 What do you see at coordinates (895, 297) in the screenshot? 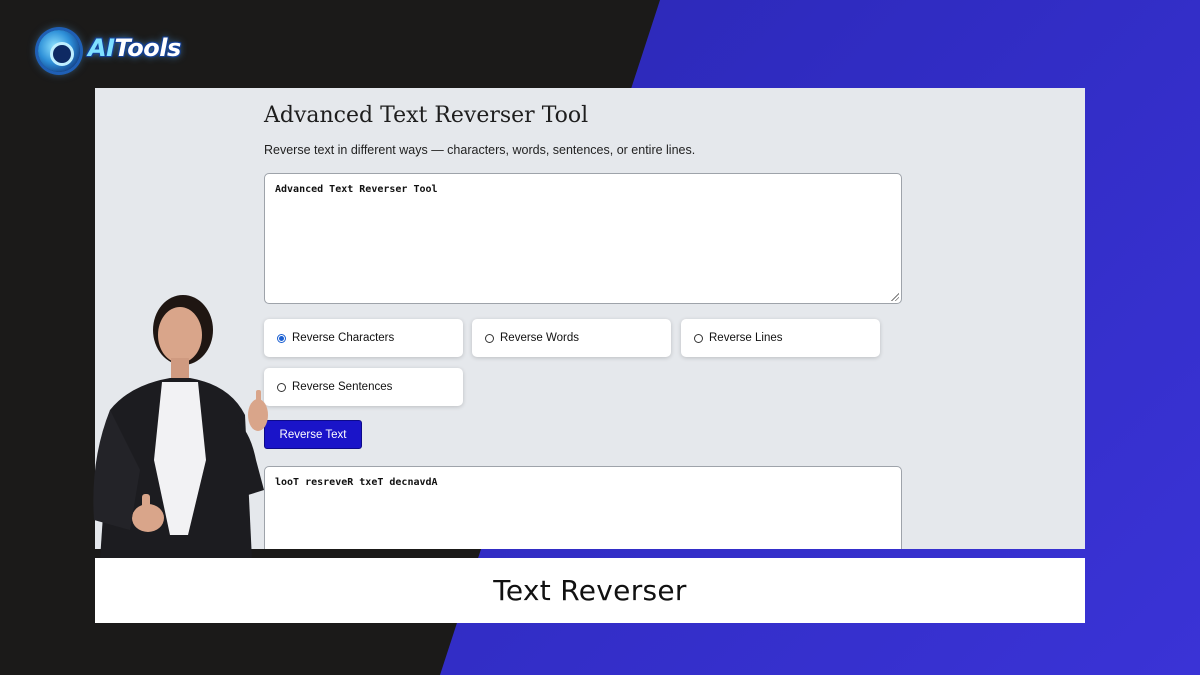
I see `resize-handle-icon` at bounding box center [895, 297].